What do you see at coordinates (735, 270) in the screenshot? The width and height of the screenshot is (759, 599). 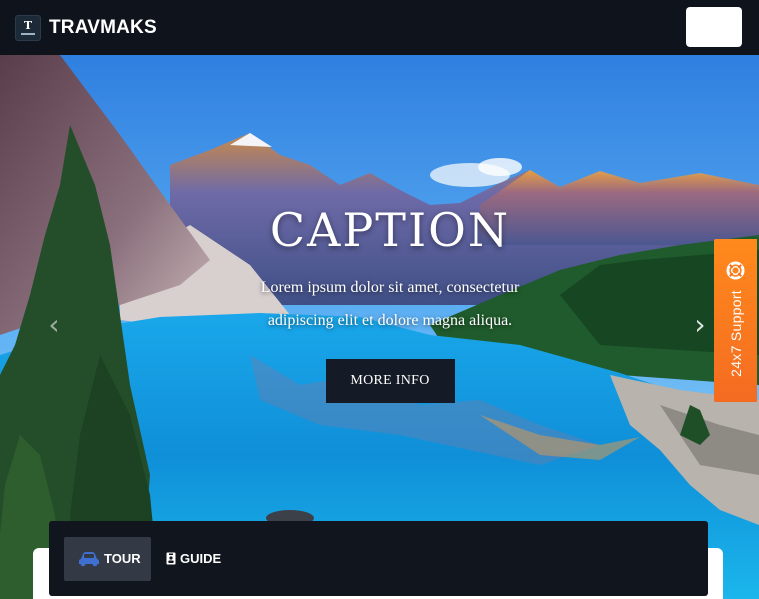 I see `lifebuoy-icon` at bounding box center [735, 270].